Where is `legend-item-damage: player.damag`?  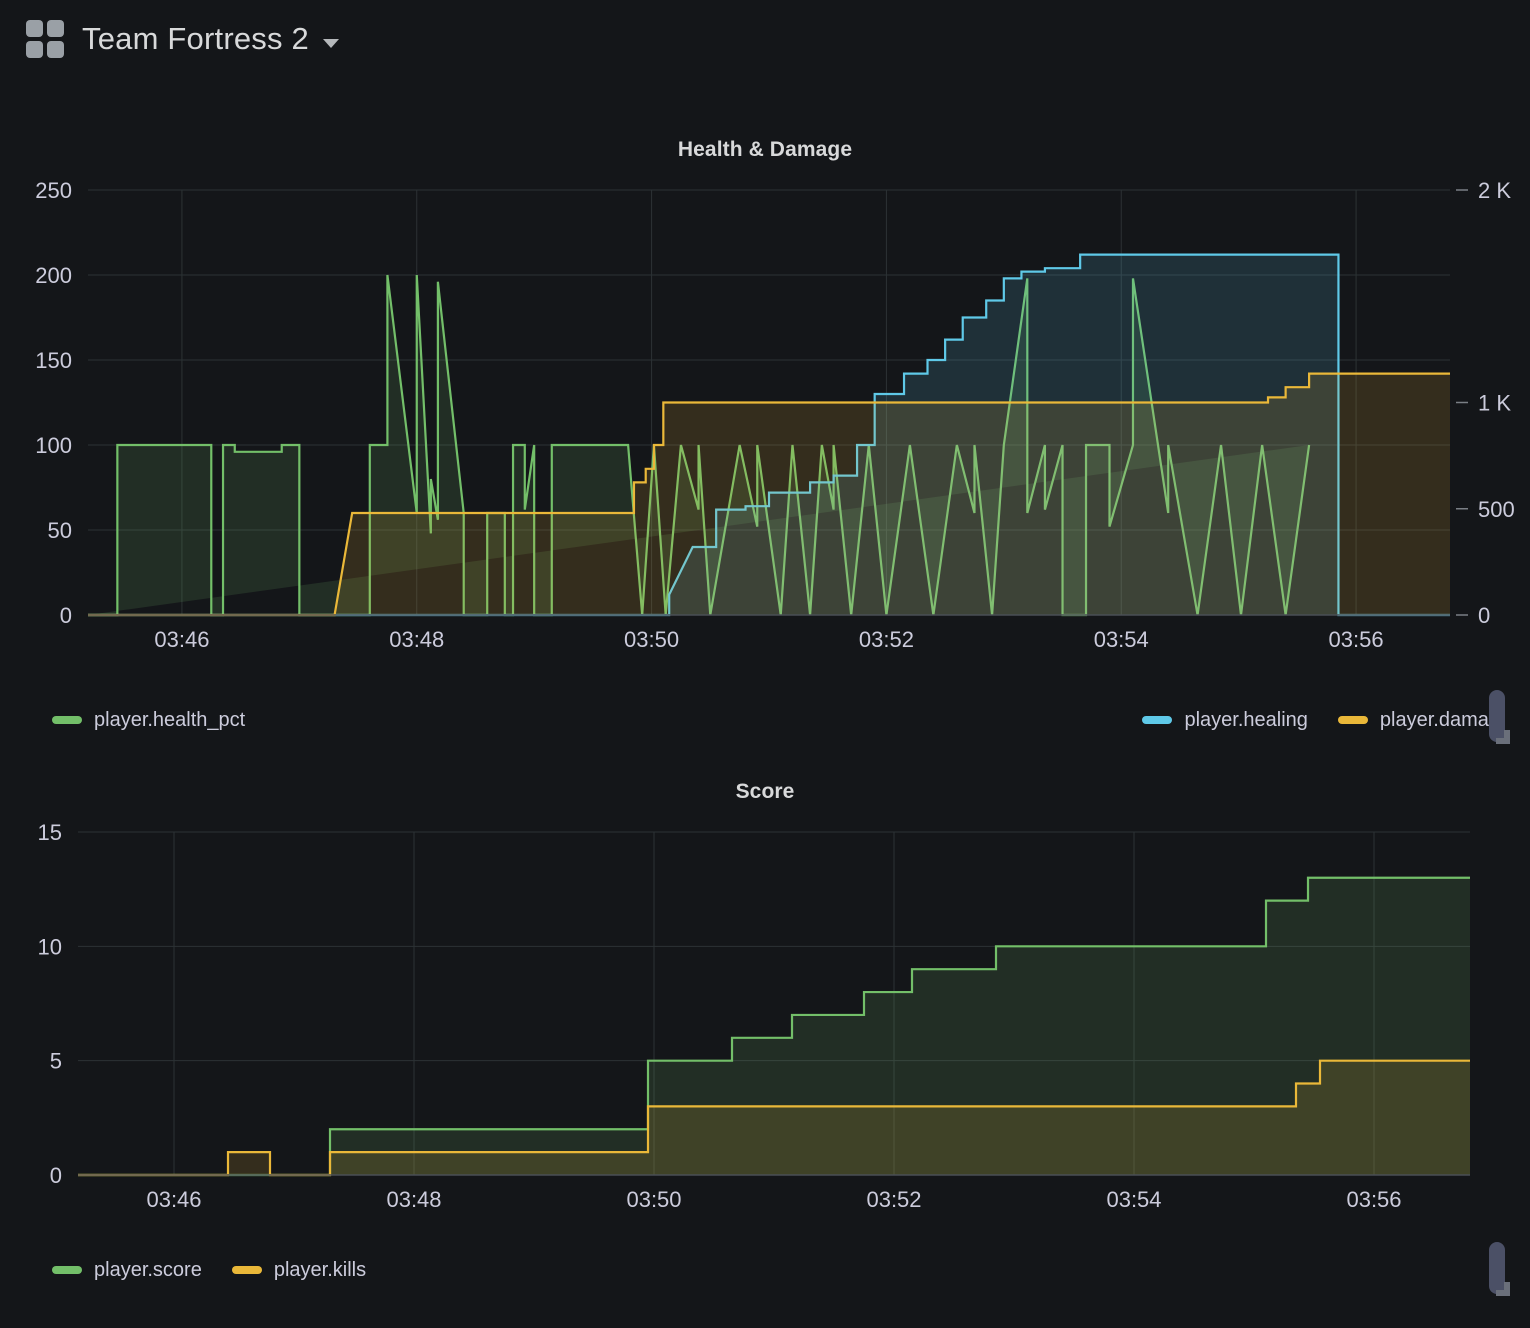 legend-item-damage: player.damag is located at coordinates (1418, 720).